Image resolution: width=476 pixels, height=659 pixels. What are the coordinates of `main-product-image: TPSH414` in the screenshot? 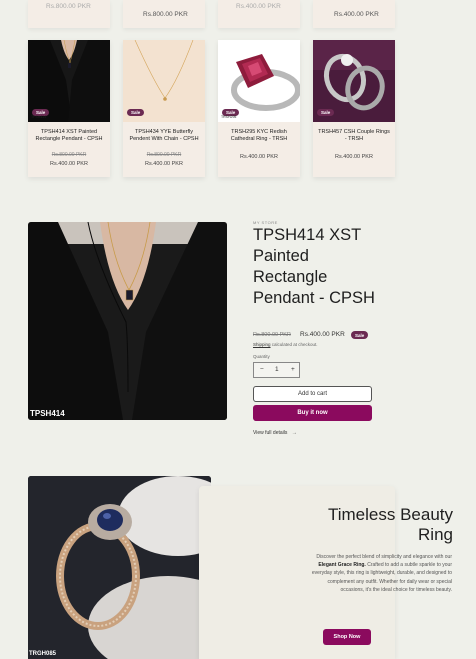 It's located at (127, 321).